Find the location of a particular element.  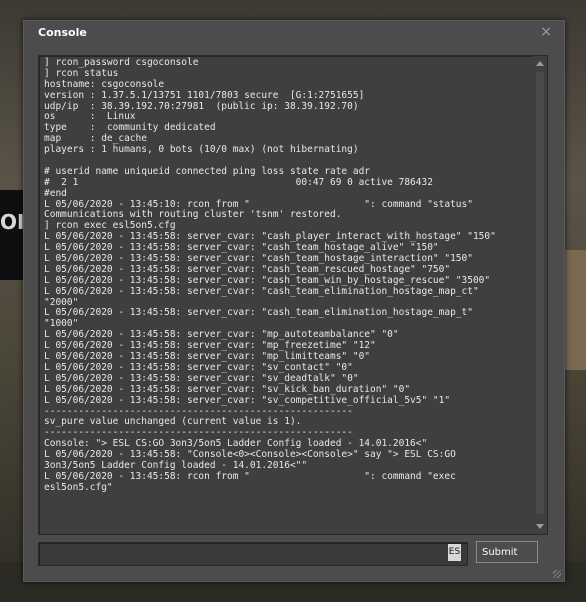

resize-grip-icon is located at coordinates (557, 574).